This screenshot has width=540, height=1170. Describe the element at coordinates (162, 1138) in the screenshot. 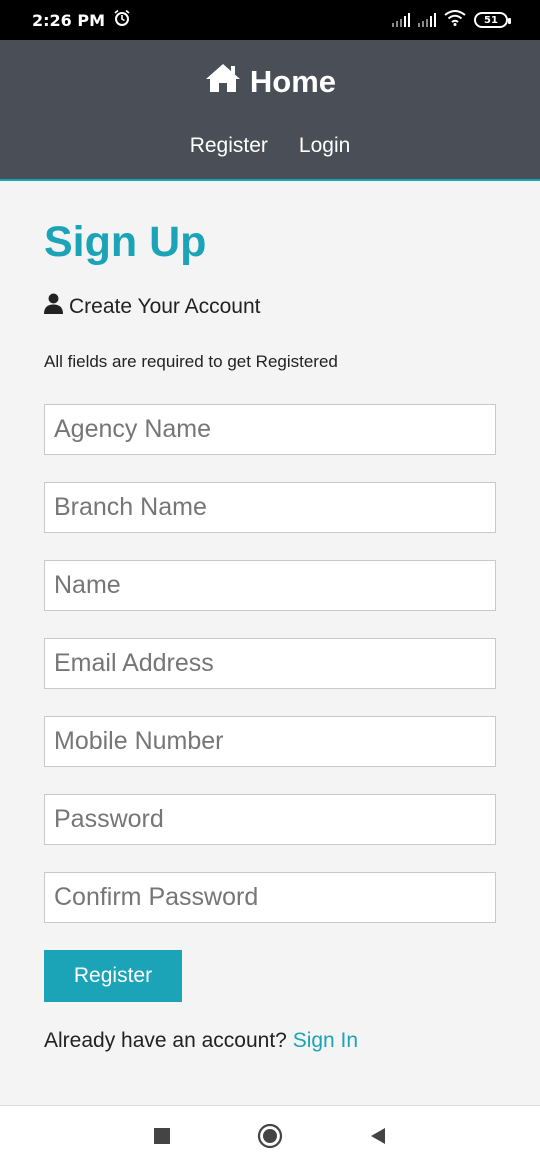

I see `square-icon` at that location.